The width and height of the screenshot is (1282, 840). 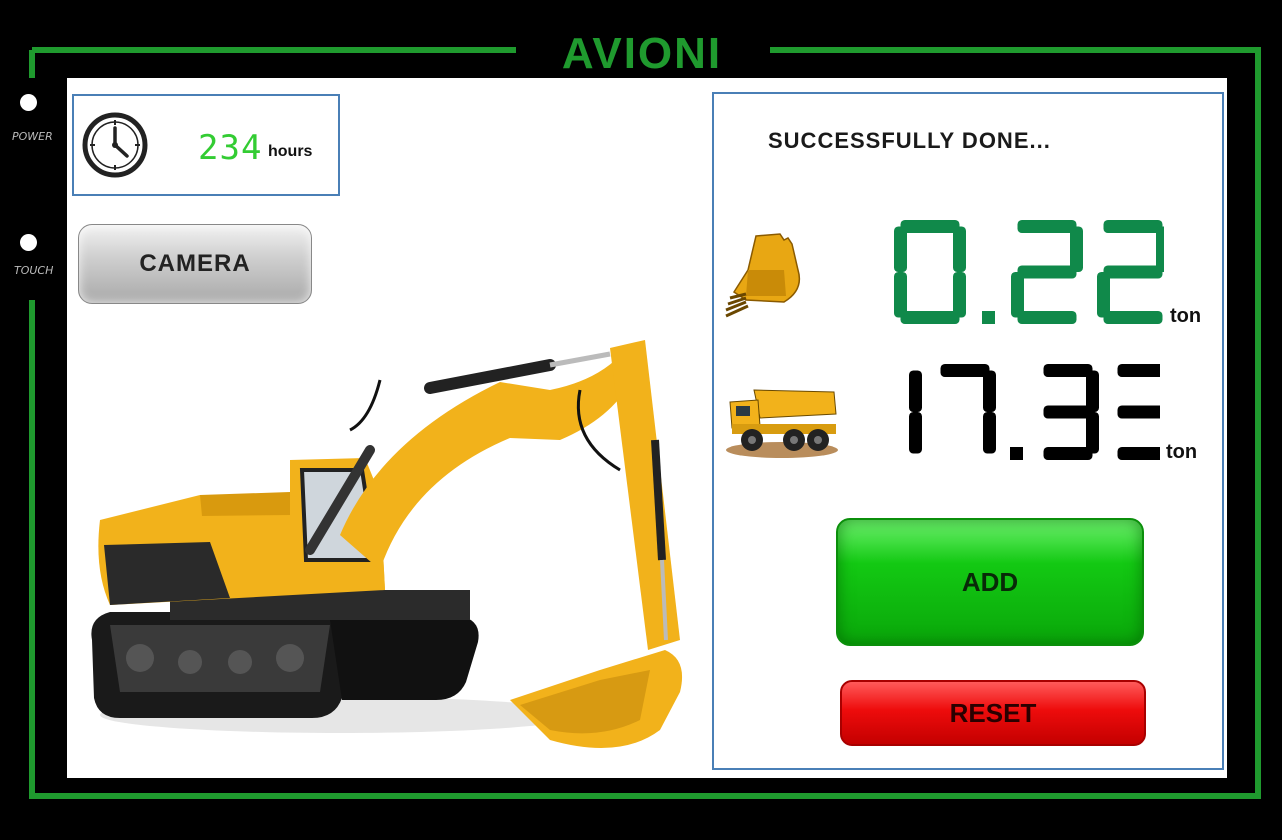 I want to click on hours-value: 234, so click(x=230, y=148).